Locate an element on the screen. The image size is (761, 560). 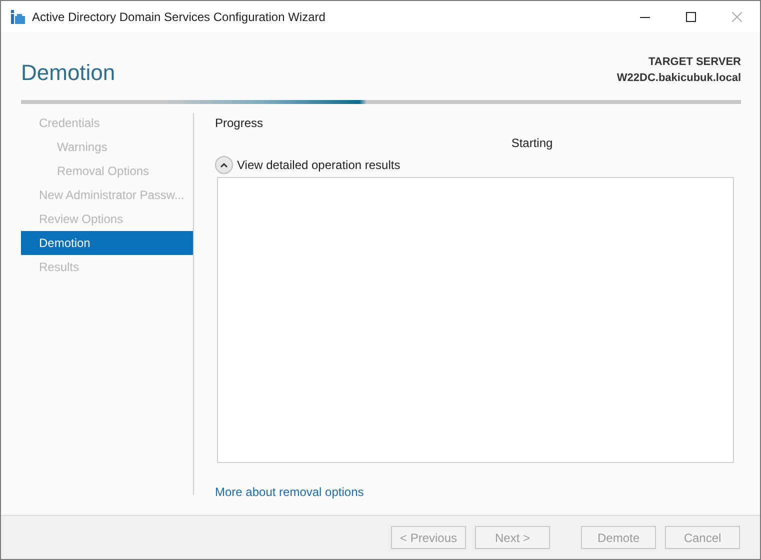
nav-item: Demotion is located at coordinates (107, 243).